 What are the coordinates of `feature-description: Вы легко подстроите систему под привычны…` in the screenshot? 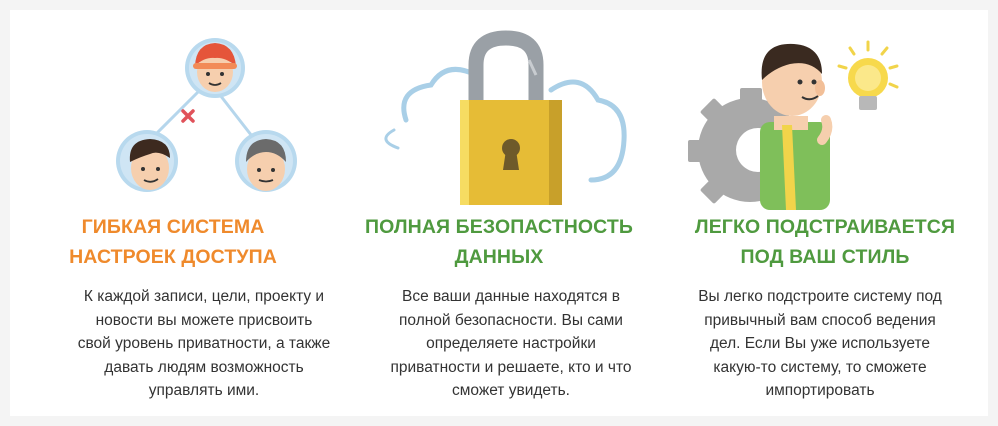 It's located at (820, 343).